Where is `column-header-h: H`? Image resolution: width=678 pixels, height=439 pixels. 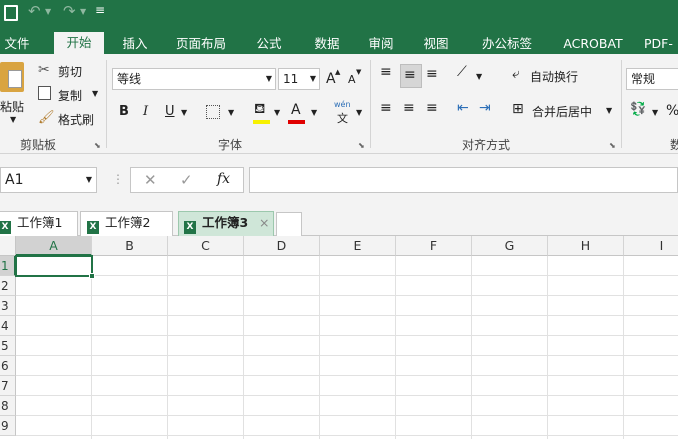 column-header-h: H is located at coordinates (586, 246).